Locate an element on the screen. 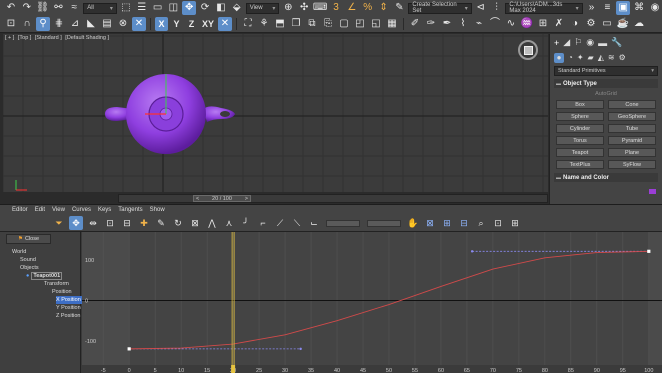 The image size is (662, 373). material-editor-icon: ◑ is located at coordinates (575, 24).